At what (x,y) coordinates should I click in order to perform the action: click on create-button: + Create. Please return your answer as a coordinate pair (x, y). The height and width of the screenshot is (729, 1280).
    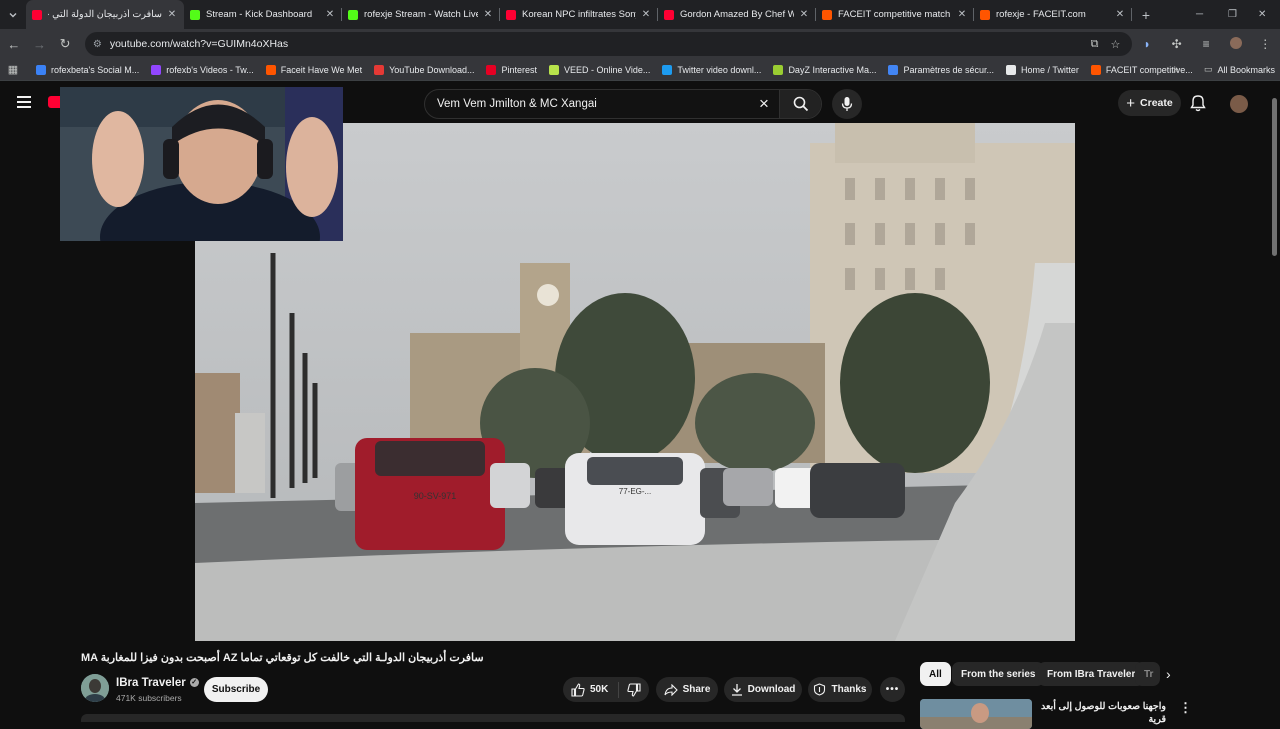
    Looking at the image, I should click on (1149, 103).